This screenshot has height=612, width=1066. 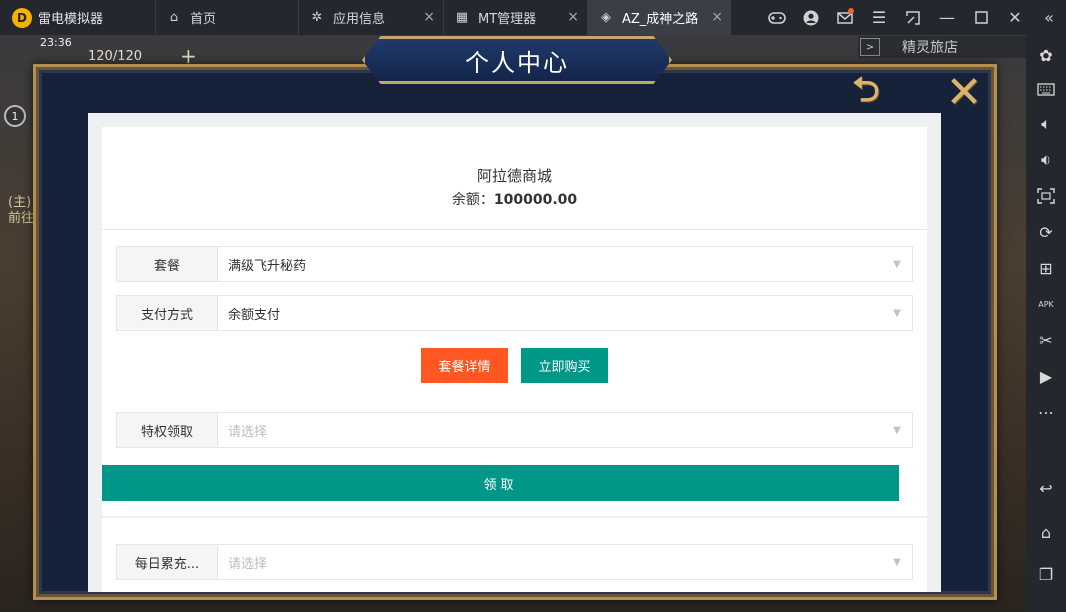 What do you see at coordinates (550, 562) in the screenshot?
I see `daily-recharge-placeholder: 请选择` at bounding box center [550, 562].